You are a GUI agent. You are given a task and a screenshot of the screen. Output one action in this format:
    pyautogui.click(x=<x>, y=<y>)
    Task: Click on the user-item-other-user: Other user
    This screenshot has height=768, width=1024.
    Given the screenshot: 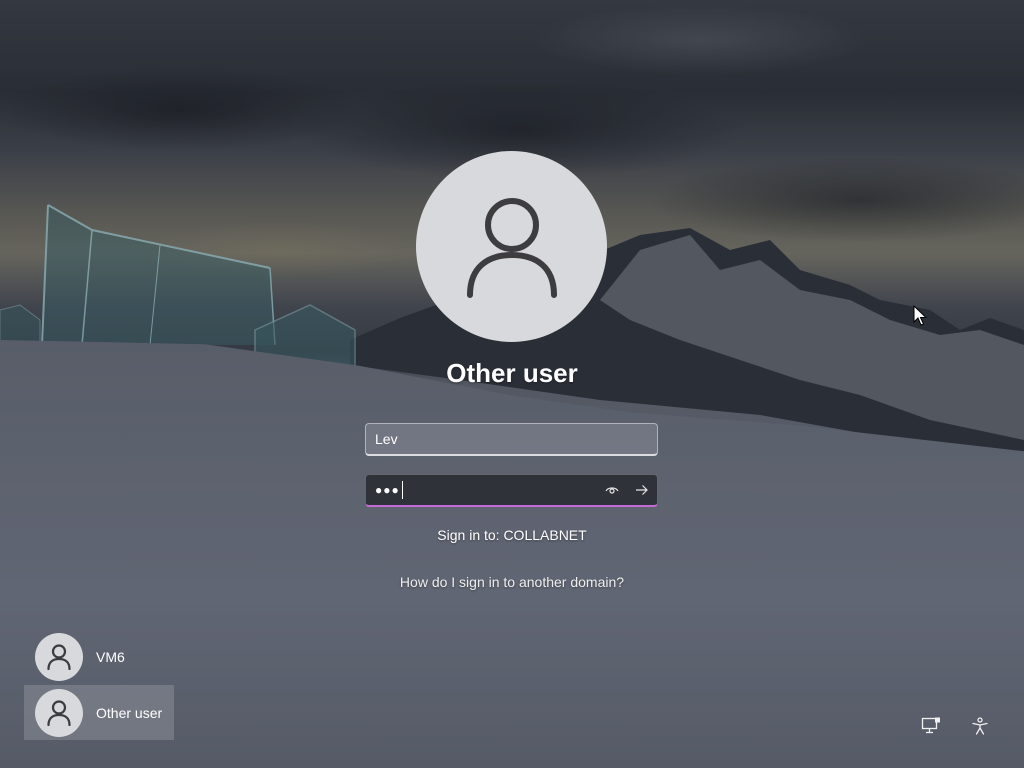 What is the action you would take?
    pyautogui.click(x=99, y=712)
    